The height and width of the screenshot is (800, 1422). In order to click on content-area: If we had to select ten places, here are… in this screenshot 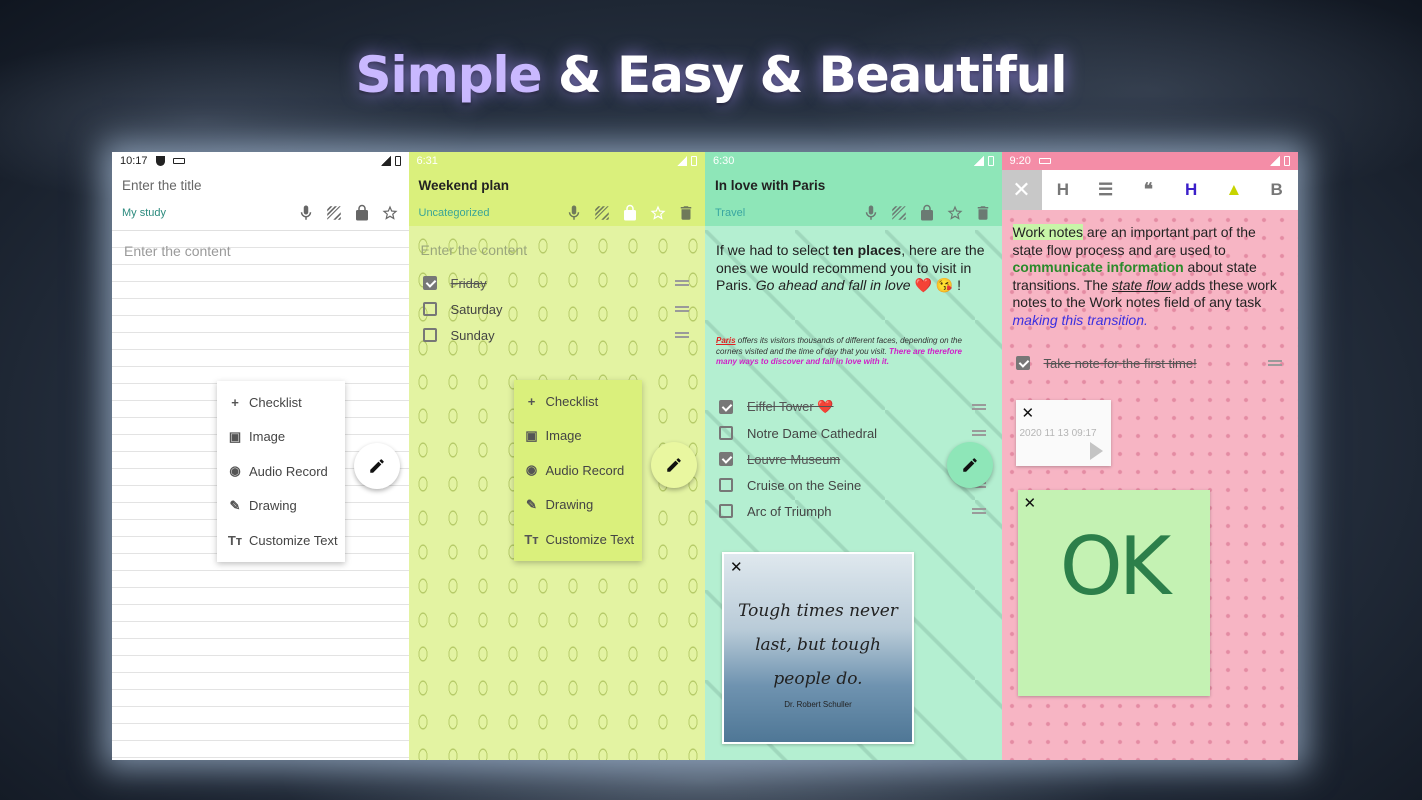, I will do `click(853, 495)`.